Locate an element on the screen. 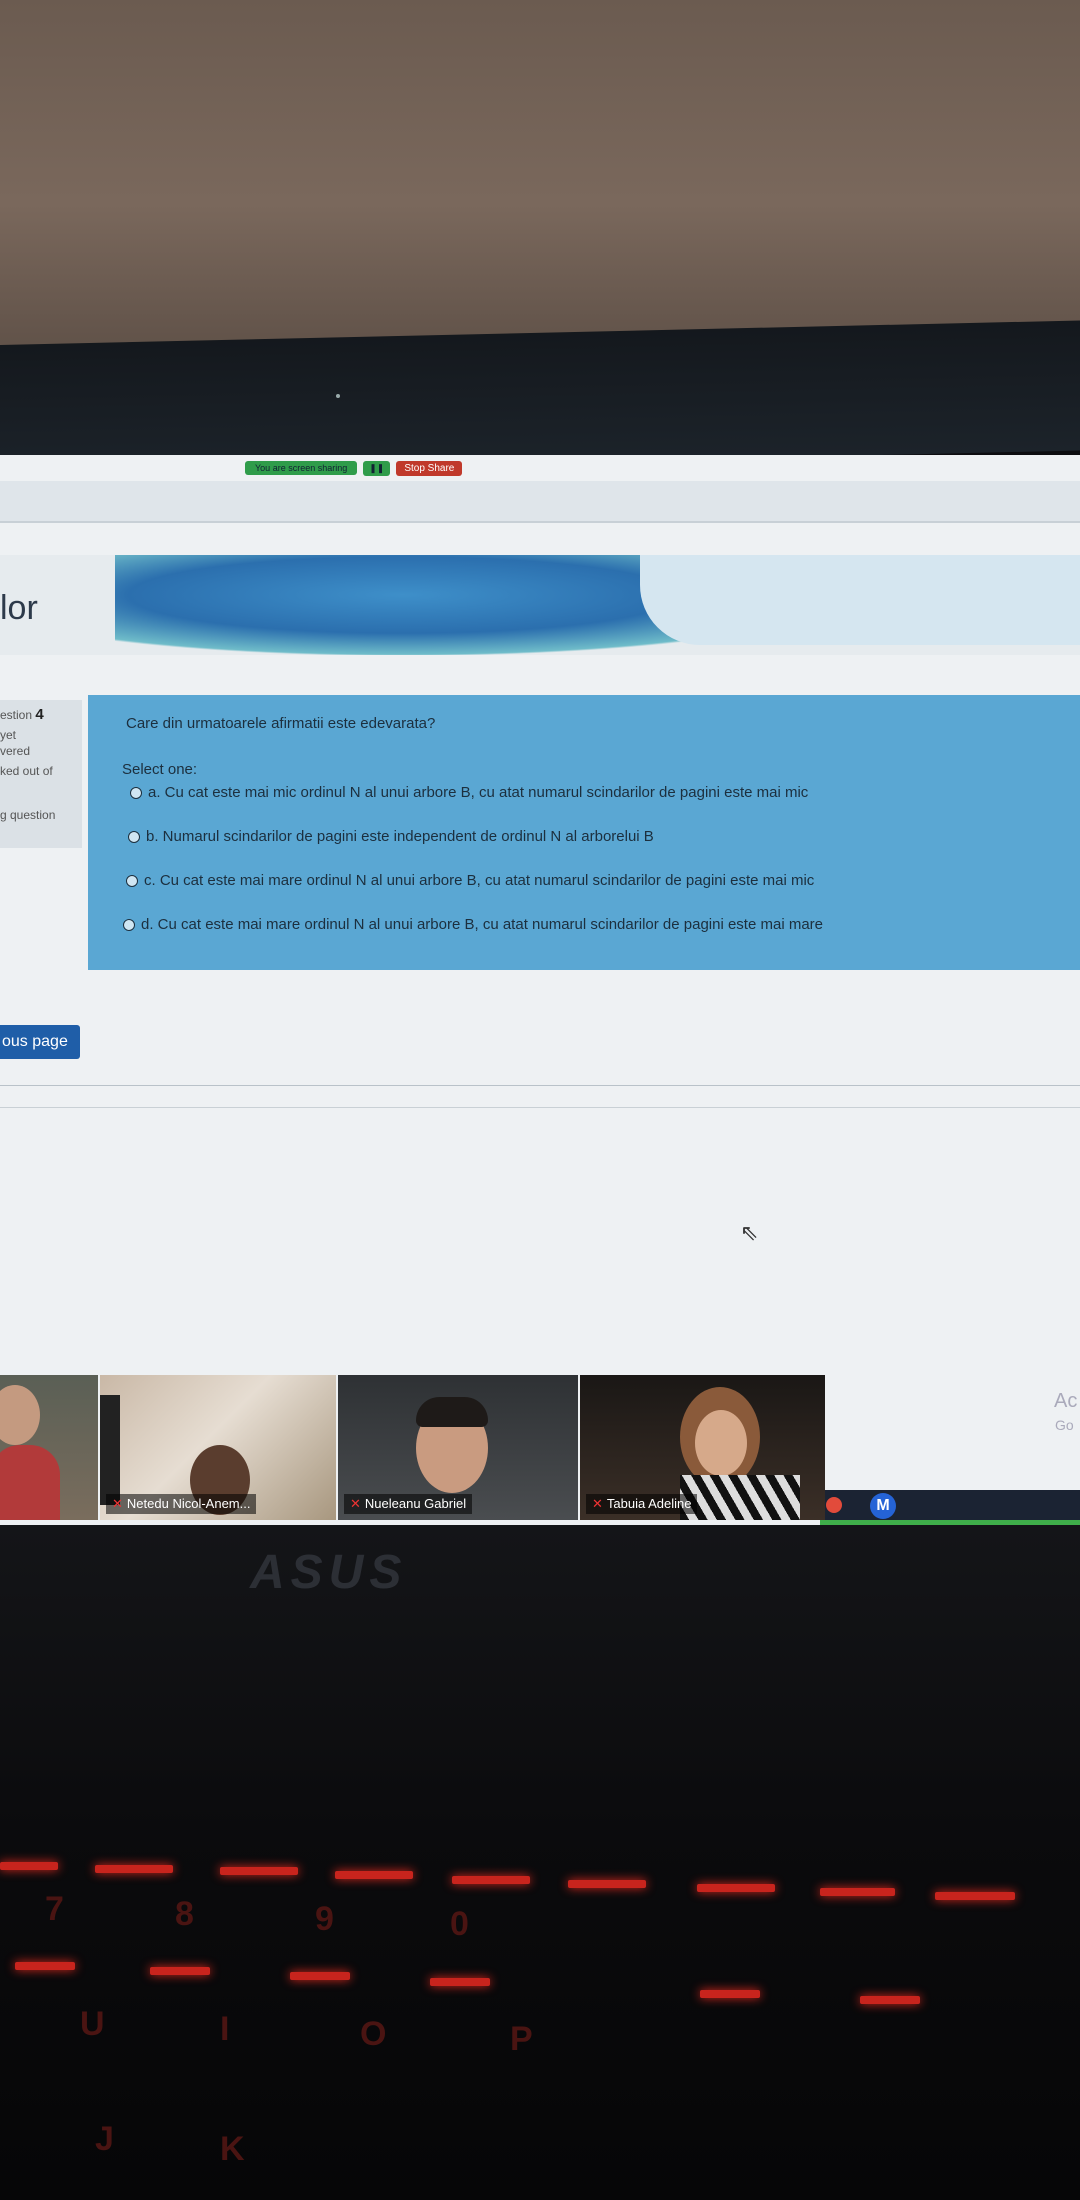 The height and width of the screenshot is (2200, 1080). participant-shirt is located at coordinates (30, 1482).